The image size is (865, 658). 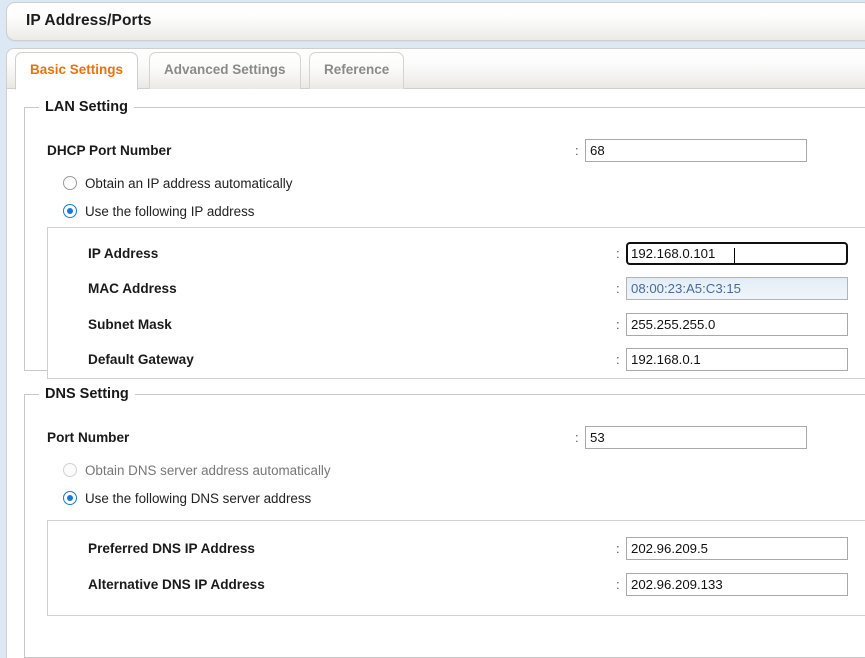 What do you see at coordinates (476, 325) in the screenshot?
I see `row-subnet-mask: Subnet Mask : 255.255.255.0` at bounding box center [476, 325].